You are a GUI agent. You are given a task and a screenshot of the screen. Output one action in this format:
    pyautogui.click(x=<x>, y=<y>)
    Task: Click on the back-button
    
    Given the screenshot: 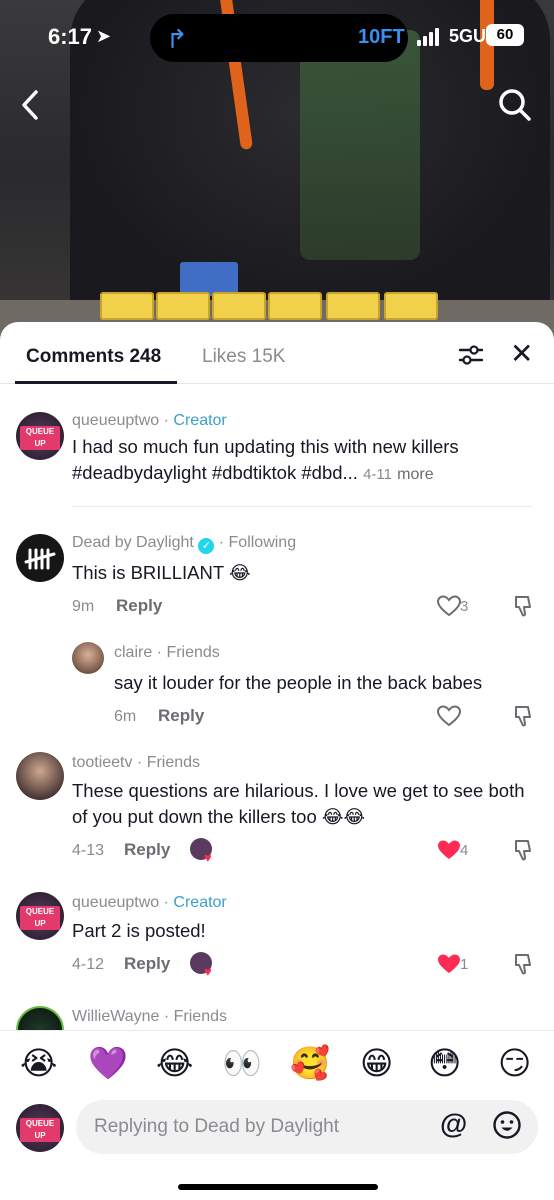 What is the action you would take?
    pyautogui.click(x=31, y=105)
    